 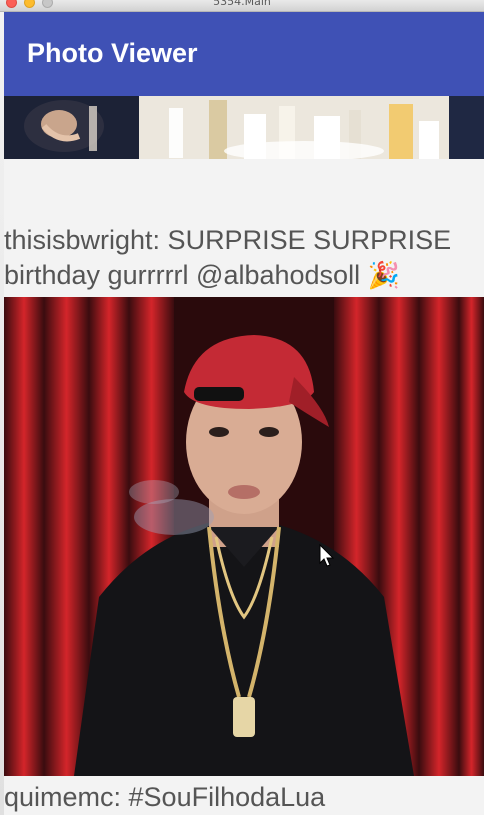 I want to click on post-photo-party, so click(x=244, y=127).